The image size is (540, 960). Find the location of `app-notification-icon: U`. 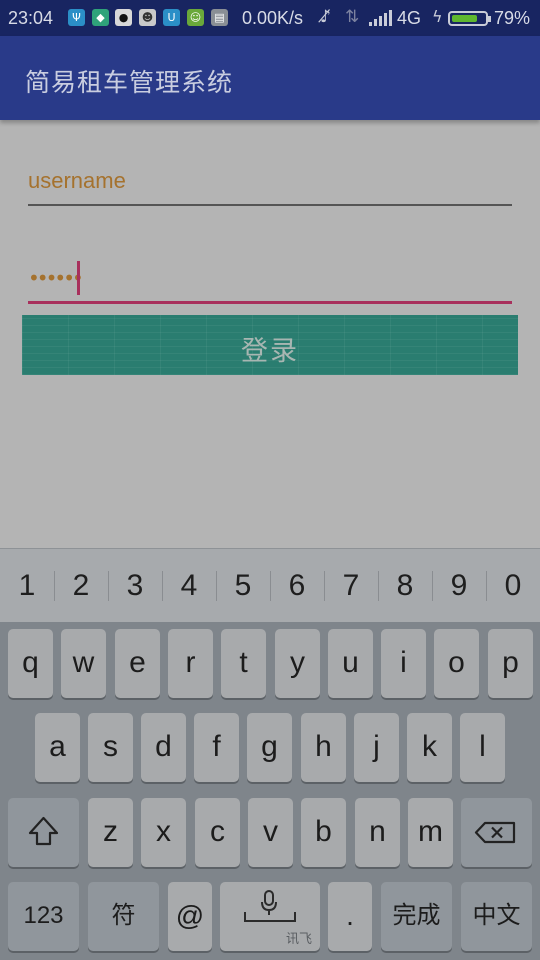

app-notification-icon: U is located at coordinates (171, 17).